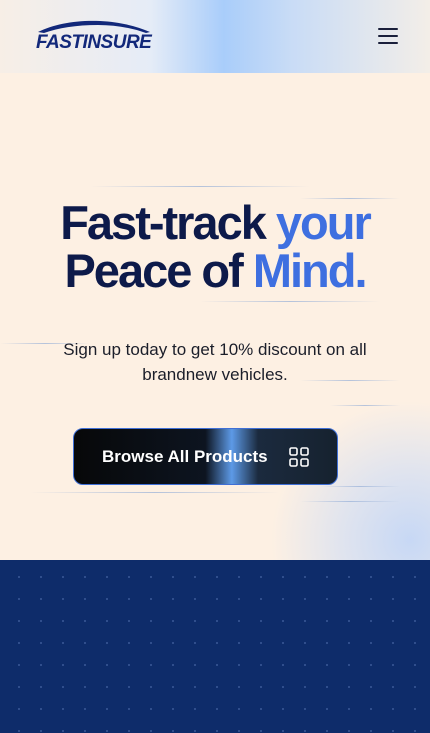 The height and width of the screenshot is (733, 430). I want to click on headline-line2-blue: Mind., so click(310, 270).